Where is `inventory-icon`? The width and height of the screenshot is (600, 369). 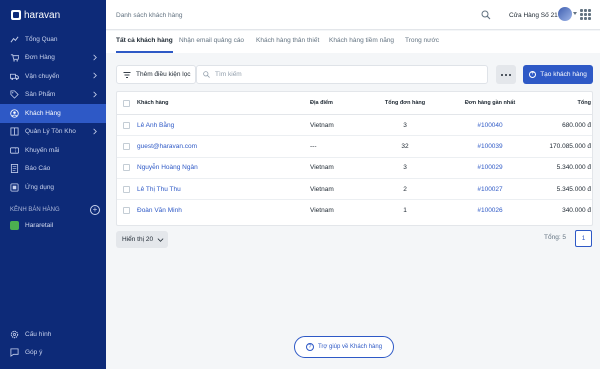
inventory-icon is located at coordinates (14, 131).